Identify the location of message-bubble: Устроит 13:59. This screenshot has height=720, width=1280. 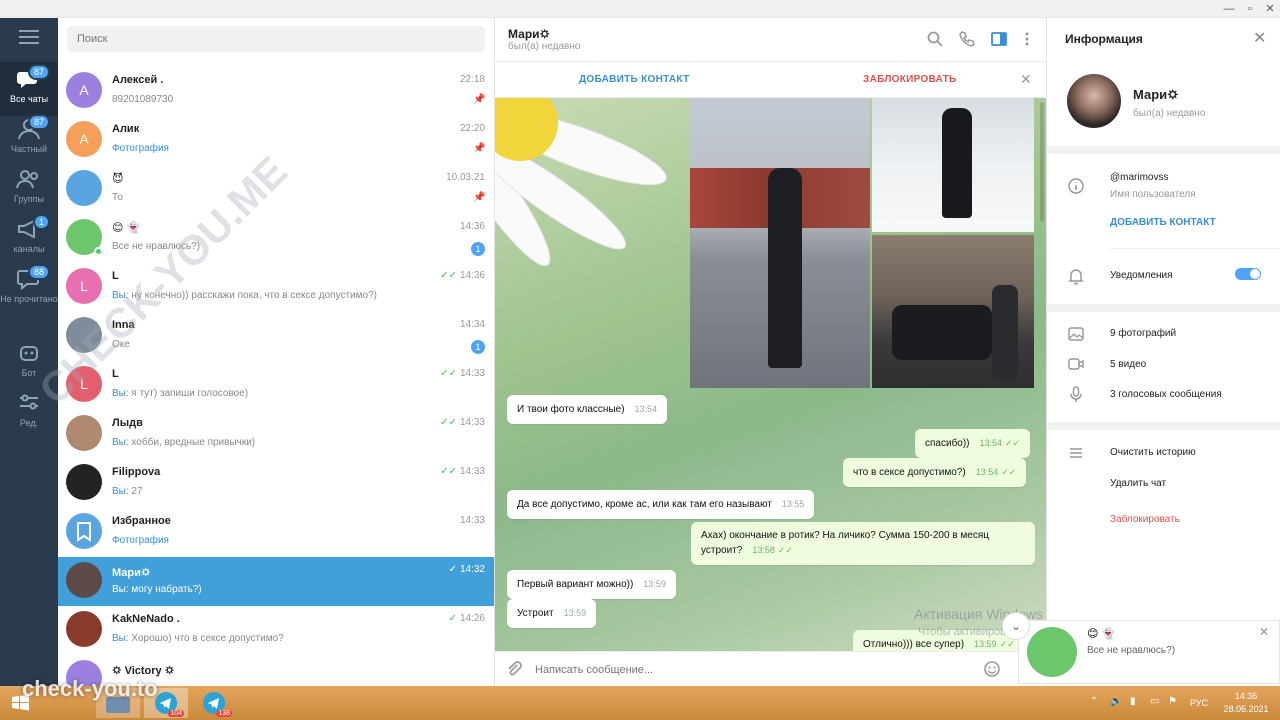
(552, 613).